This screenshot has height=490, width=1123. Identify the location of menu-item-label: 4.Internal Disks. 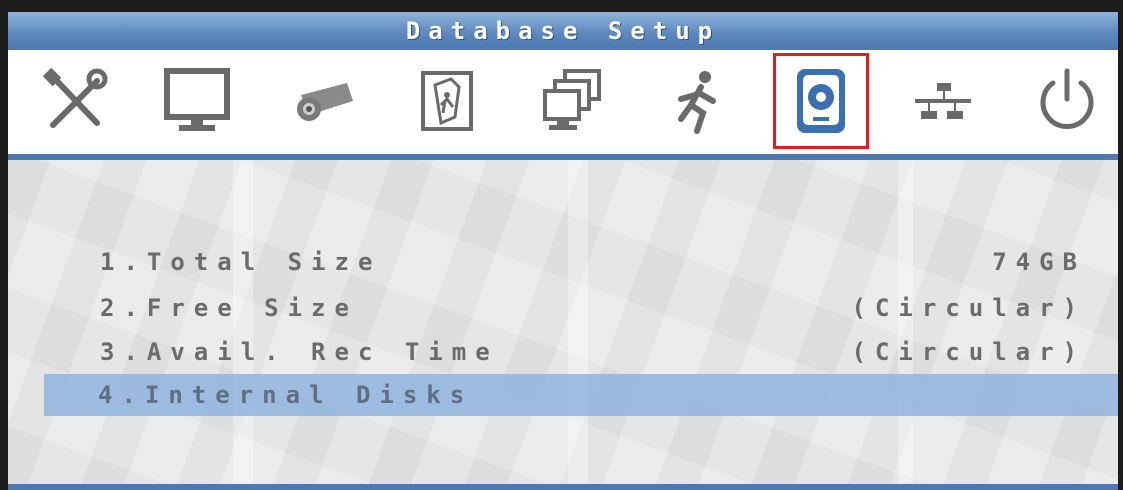
(286, 395).